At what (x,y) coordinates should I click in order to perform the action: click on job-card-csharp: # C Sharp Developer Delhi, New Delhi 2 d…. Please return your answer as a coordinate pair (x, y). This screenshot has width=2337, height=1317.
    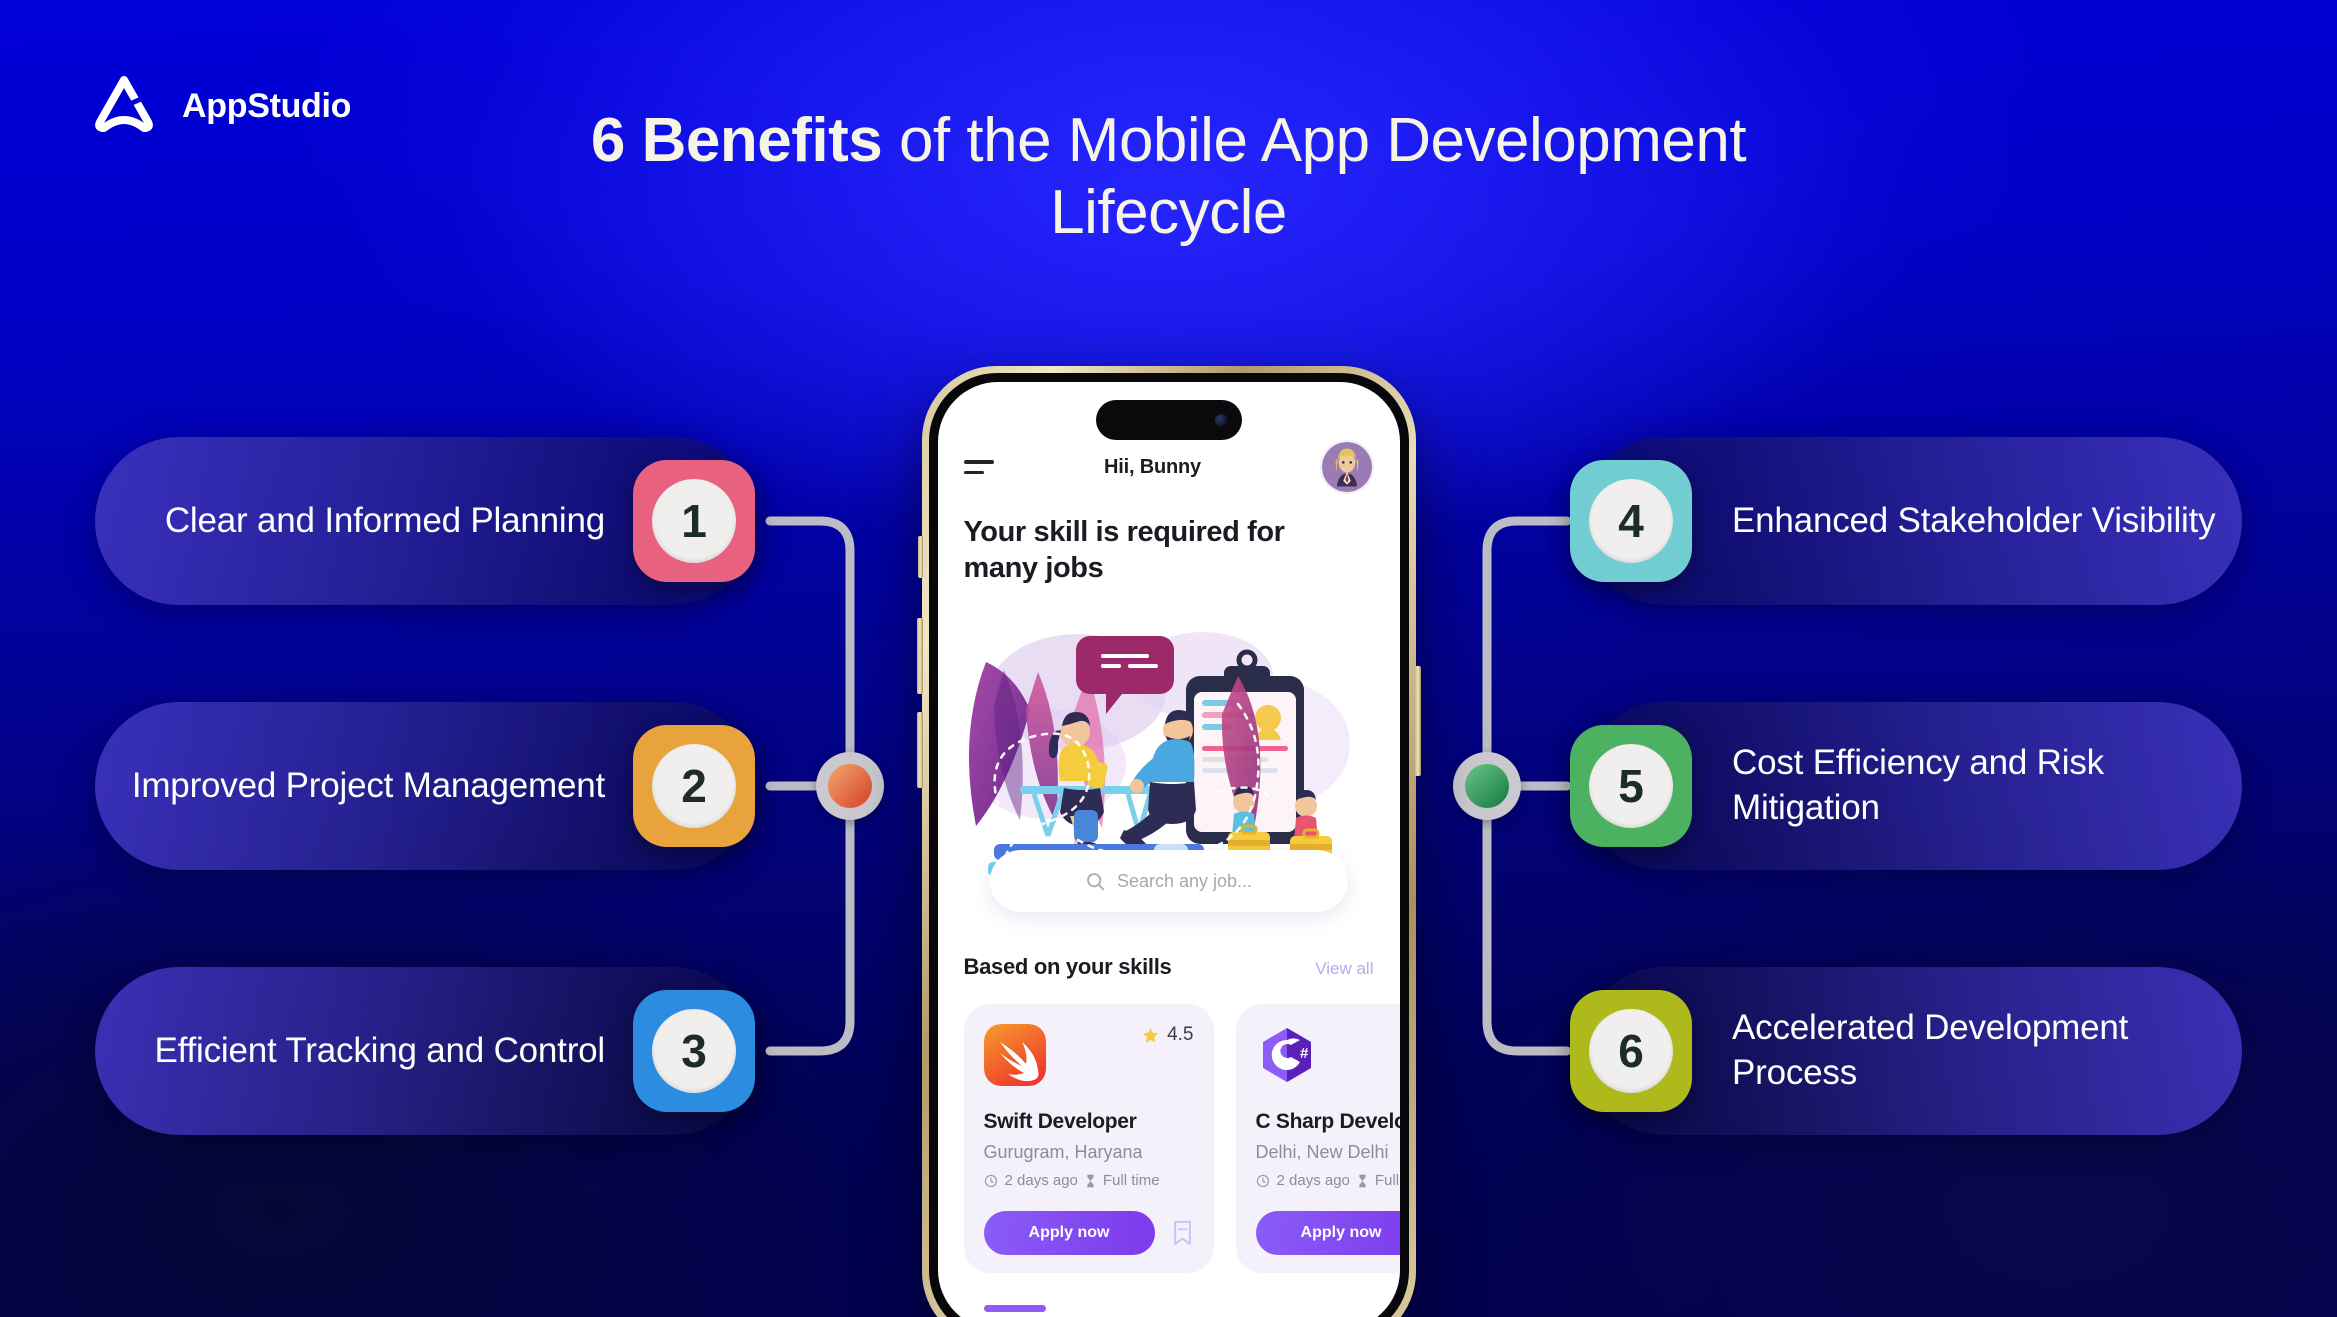
    Looking at the image, I should click on (1317, 1138).